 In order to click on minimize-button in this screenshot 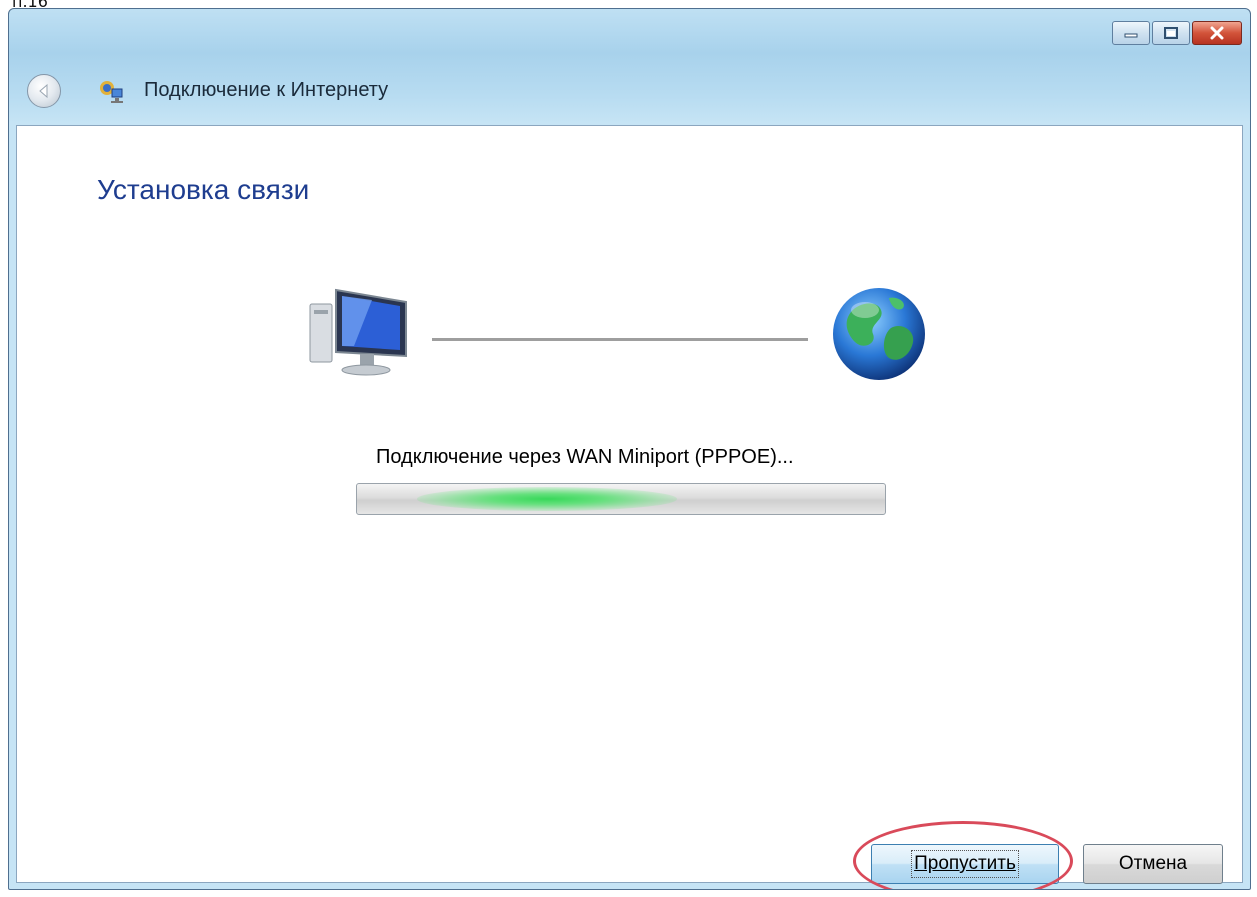, I will do `click(1131, 33)`.